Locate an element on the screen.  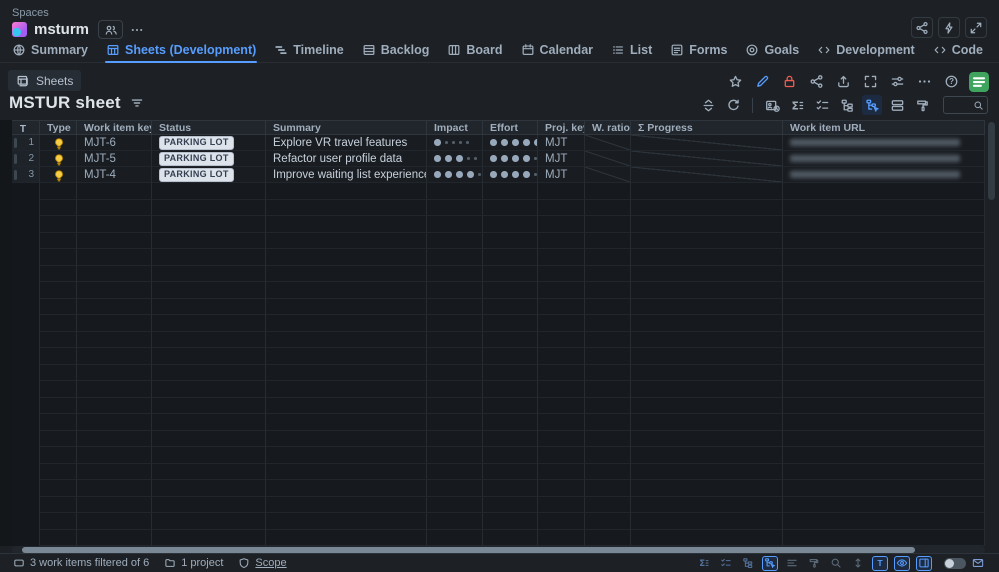
column-header-url: Work item URL is located at coordinates (884, 127).